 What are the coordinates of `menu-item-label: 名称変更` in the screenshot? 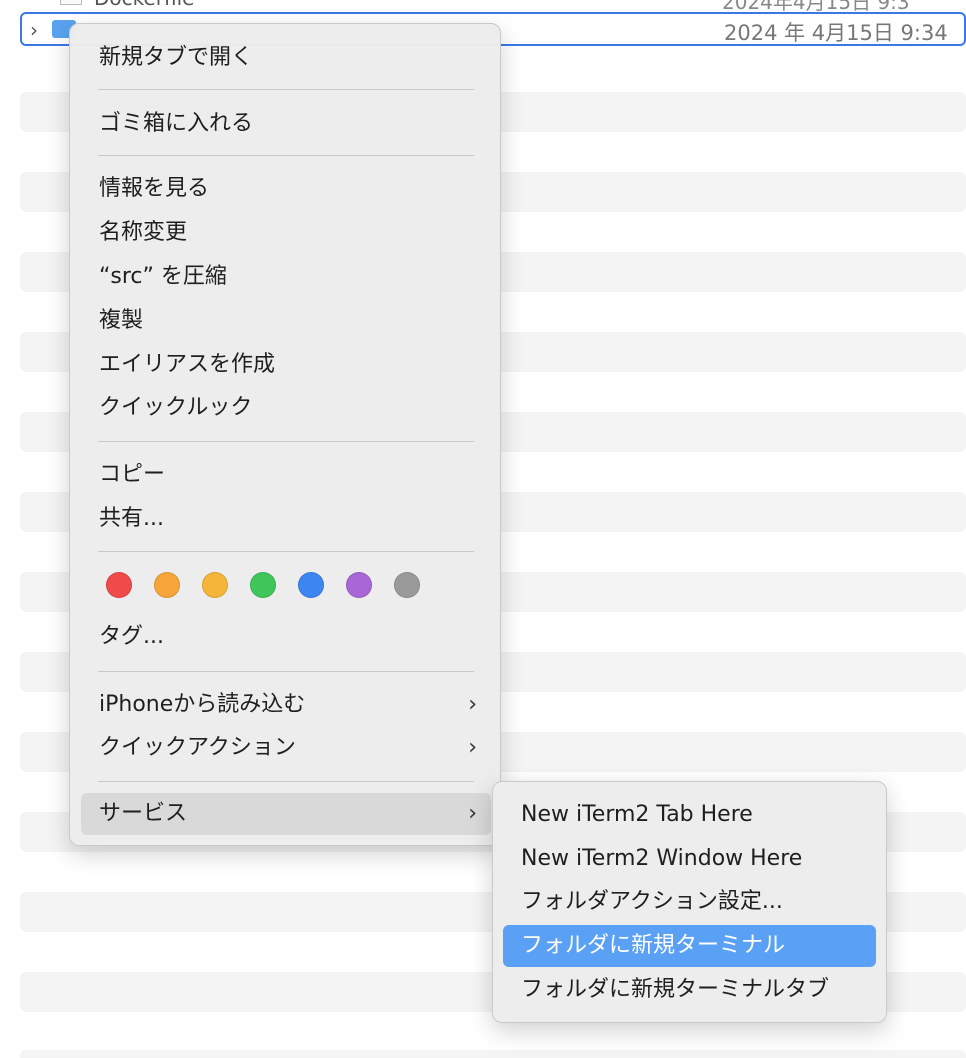 It's located at (143, 232).